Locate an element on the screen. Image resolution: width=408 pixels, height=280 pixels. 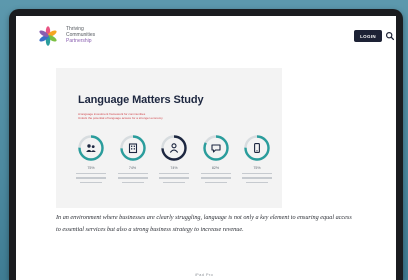
person-icon is located at coordinates (174, 148).